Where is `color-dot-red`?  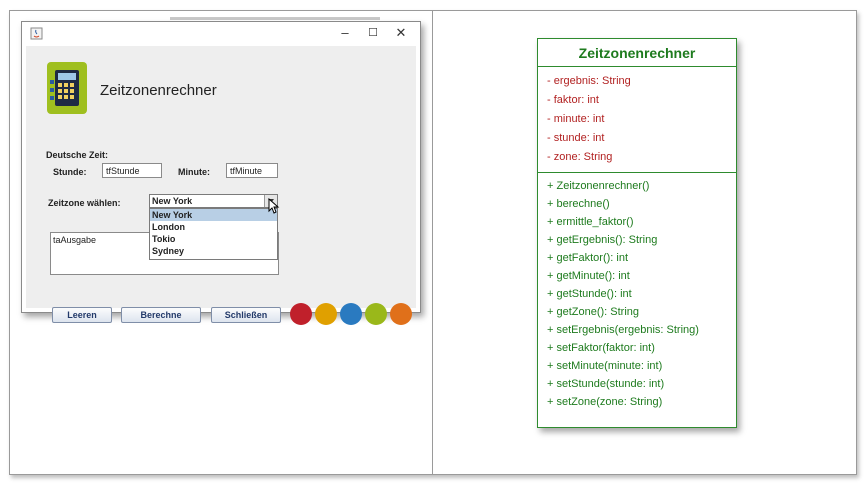
color-dot-red is located at coordinates (301, 314).